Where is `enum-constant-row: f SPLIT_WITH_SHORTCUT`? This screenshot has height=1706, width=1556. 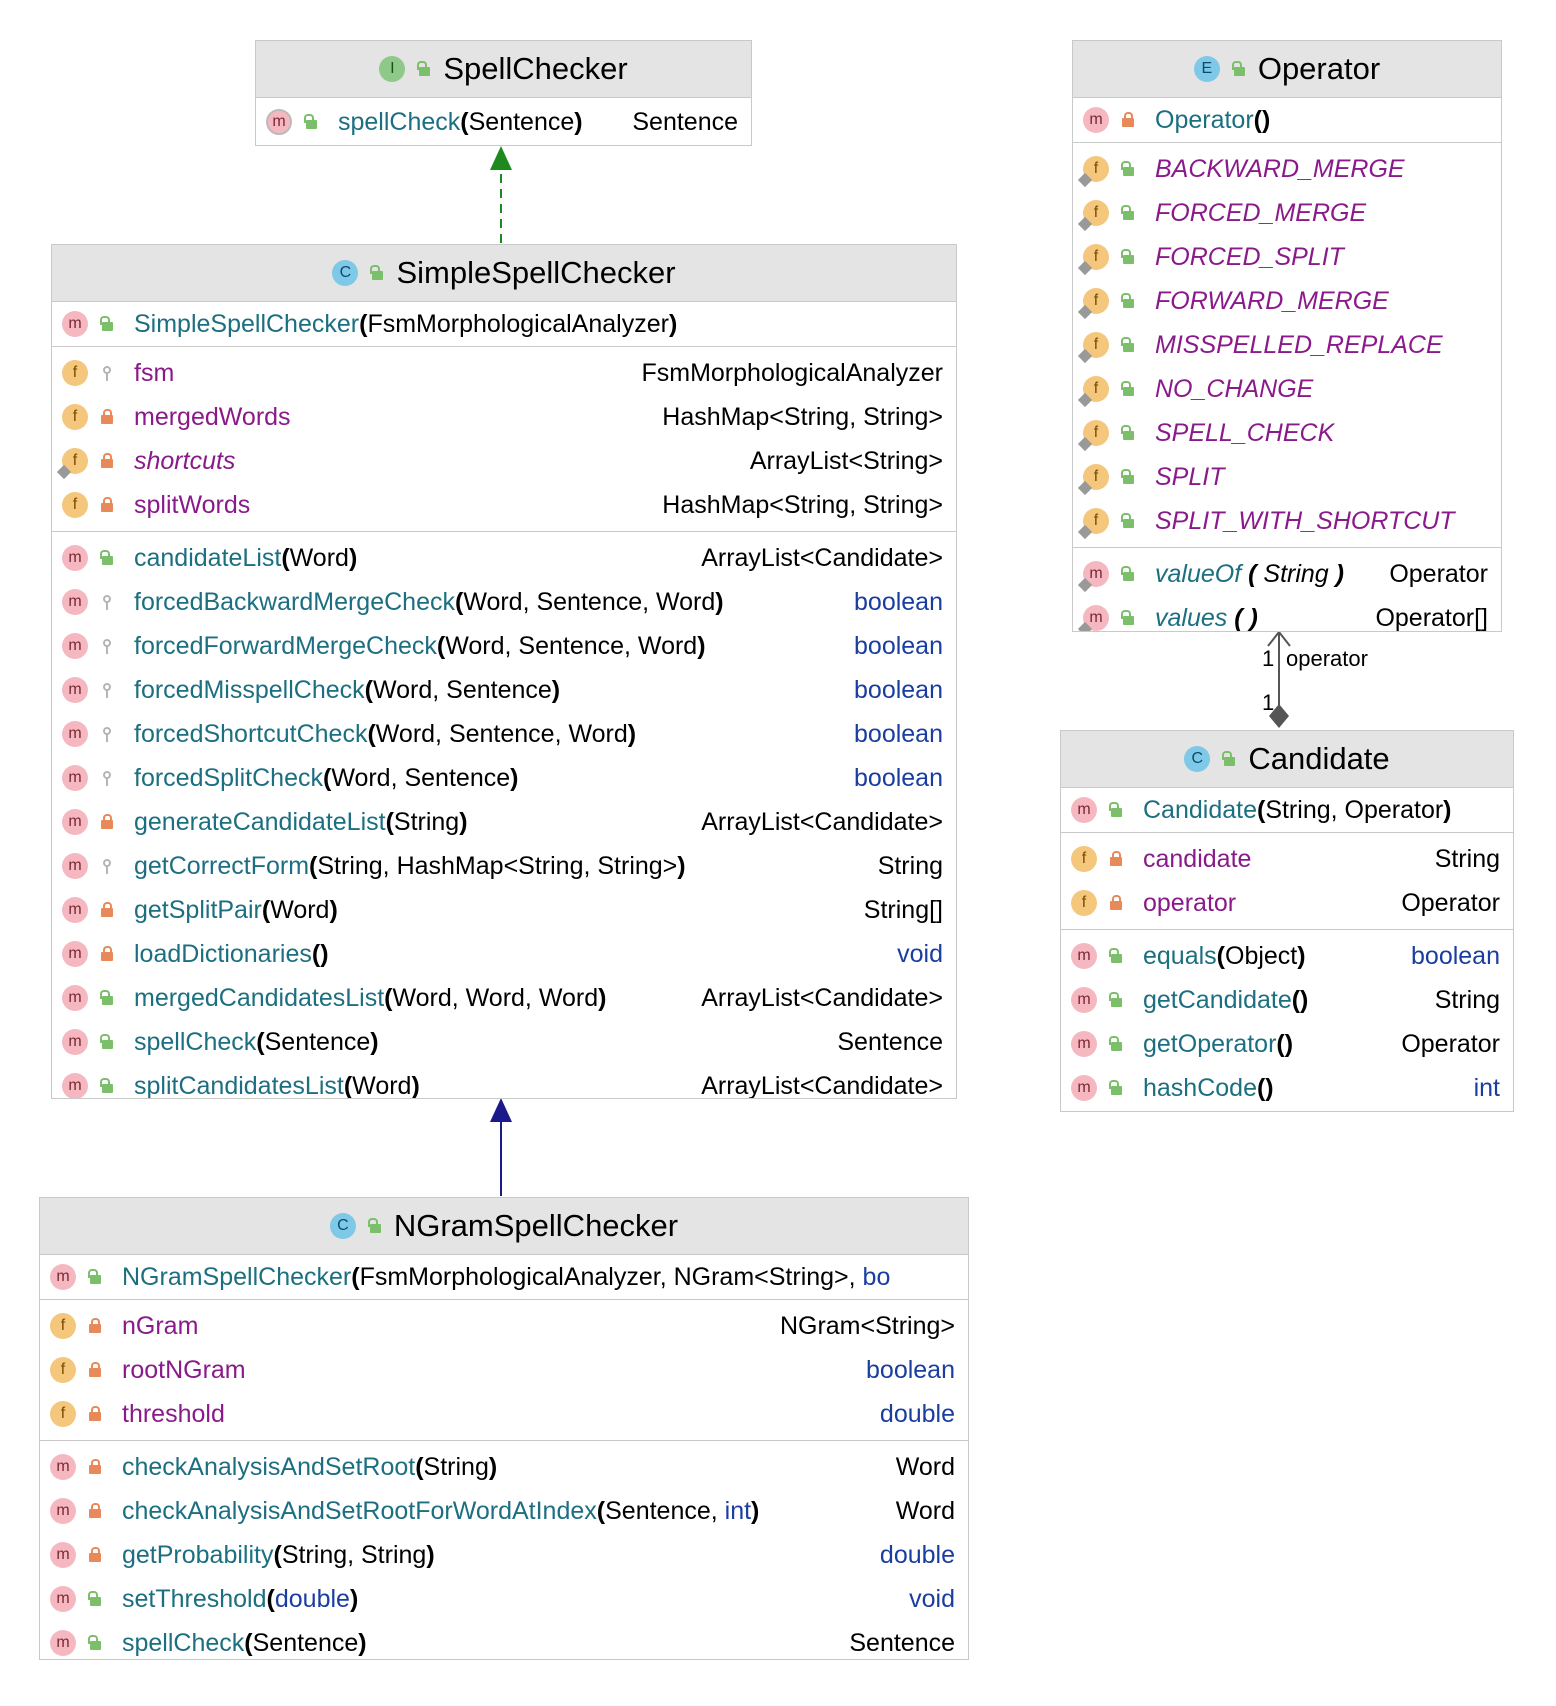 enum-constant-row: f SPLIT_WITH_SHORTCUT is located at coordinates (1287, 521).